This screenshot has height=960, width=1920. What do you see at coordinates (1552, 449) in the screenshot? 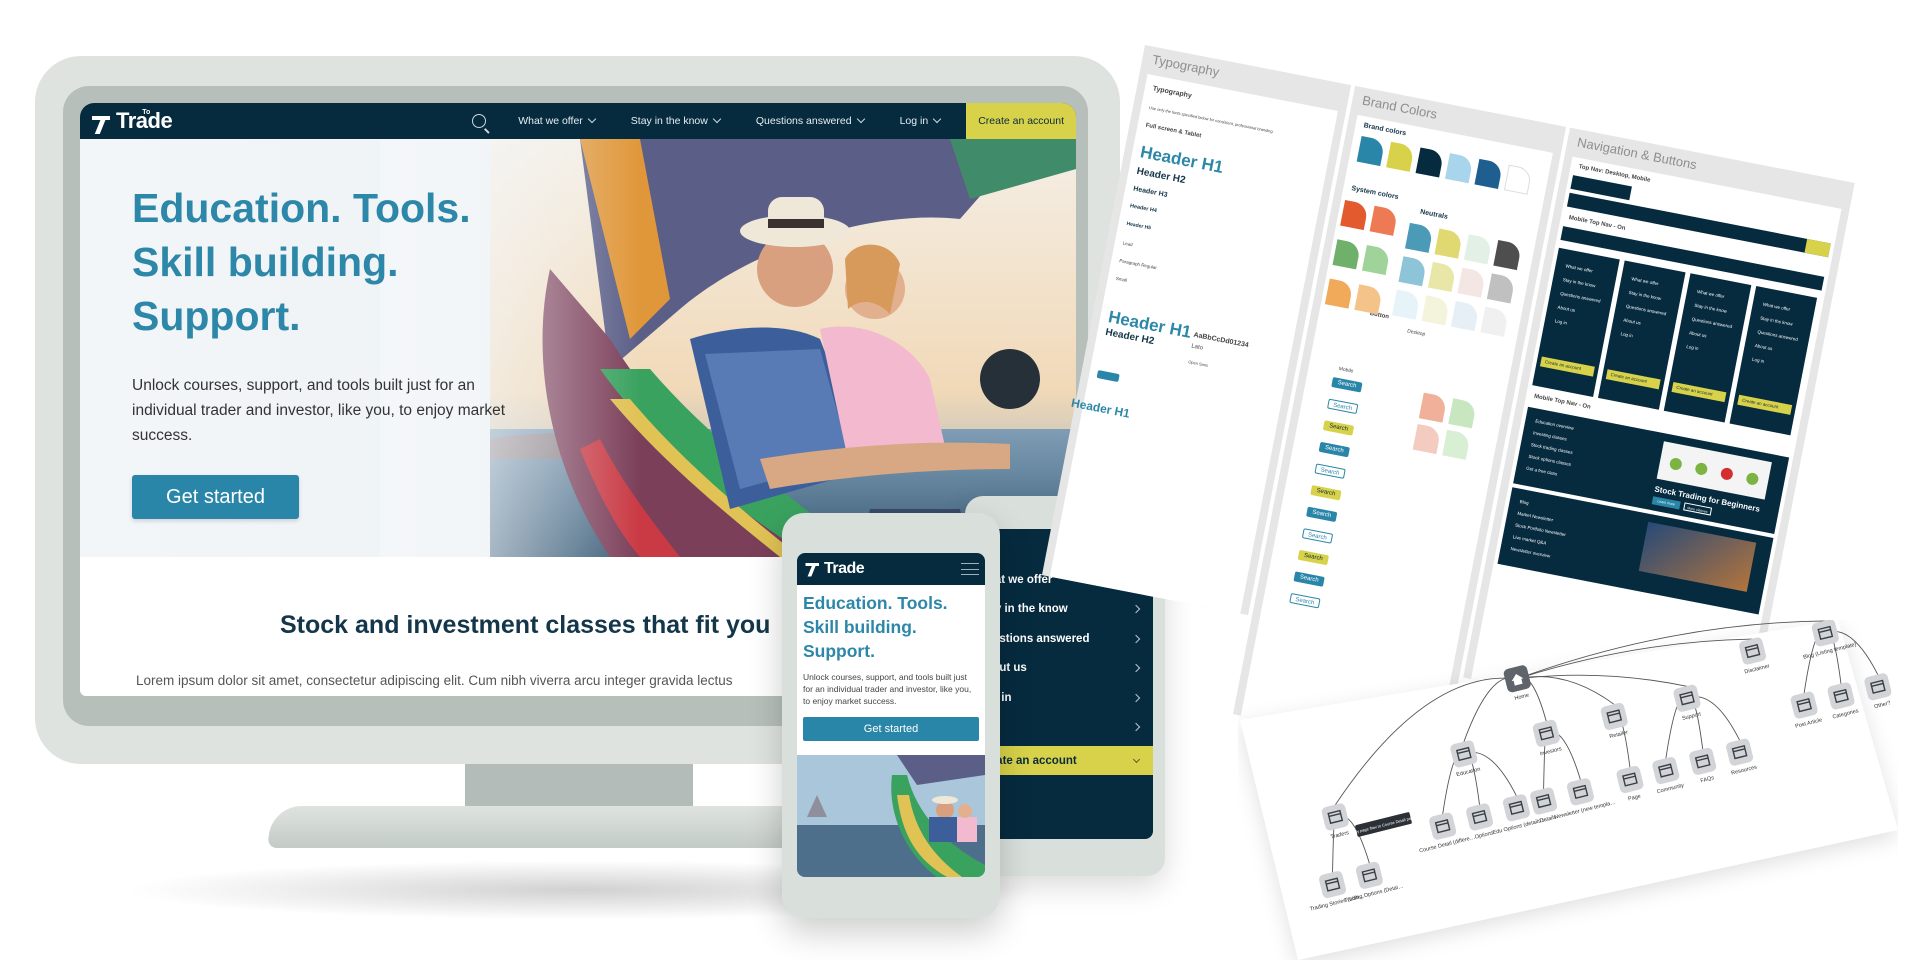
I see `mega-menu-item: Stock trading classes` at bounding box center [1552, 449].